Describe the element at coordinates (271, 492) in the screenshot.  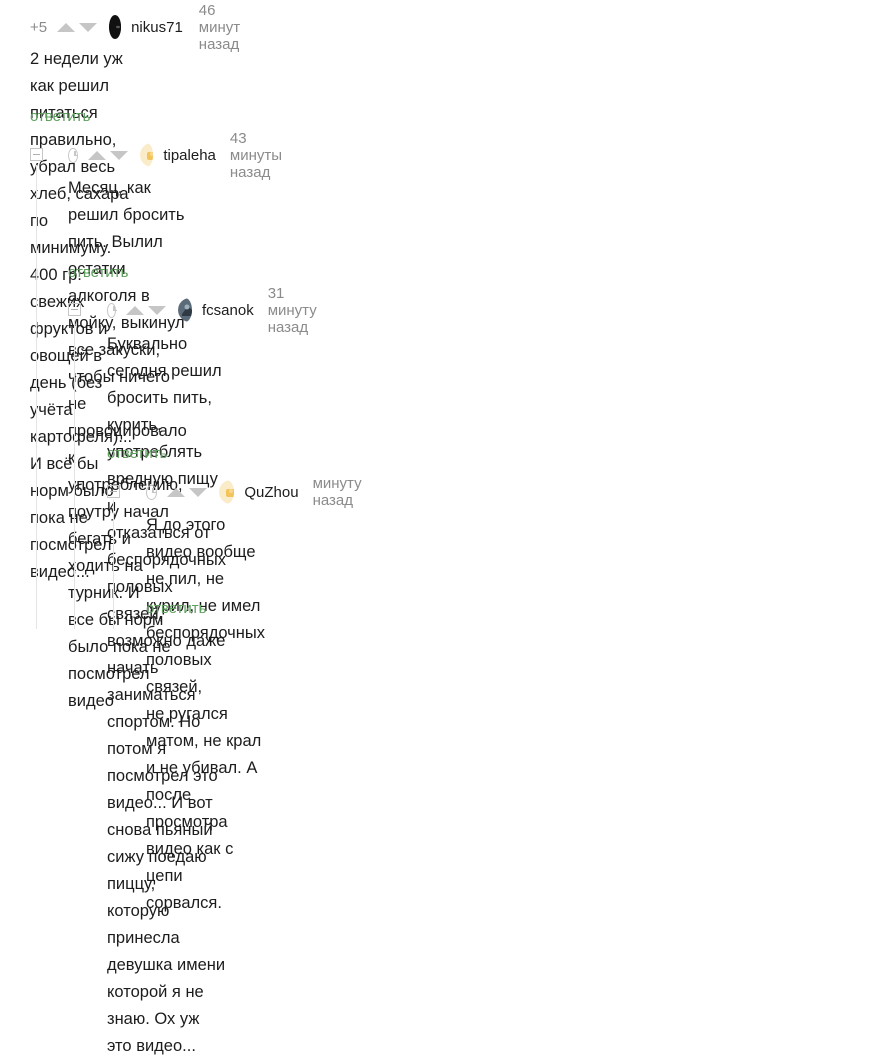
I see `username: QuZhou` at that location.